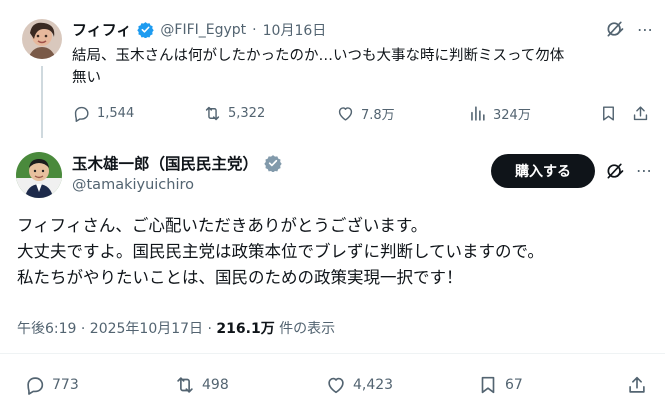 The height and width of the screenshot is (410, 665). What do you see at coordinates (222, 225) in the screenshot?
I see `tweet-body-line: フィフィさん、ご心配いただきありがとうございます。` at bounding box center [222, 225].